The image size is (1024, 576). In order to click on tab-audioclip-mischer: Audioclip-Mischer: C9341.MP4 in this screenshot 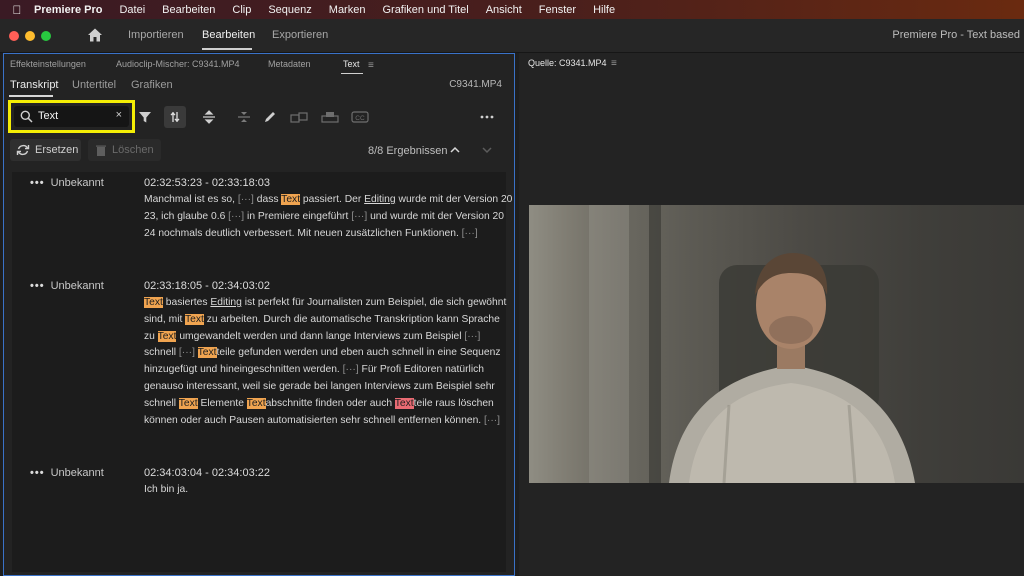, I will do `click(178, 64)`.